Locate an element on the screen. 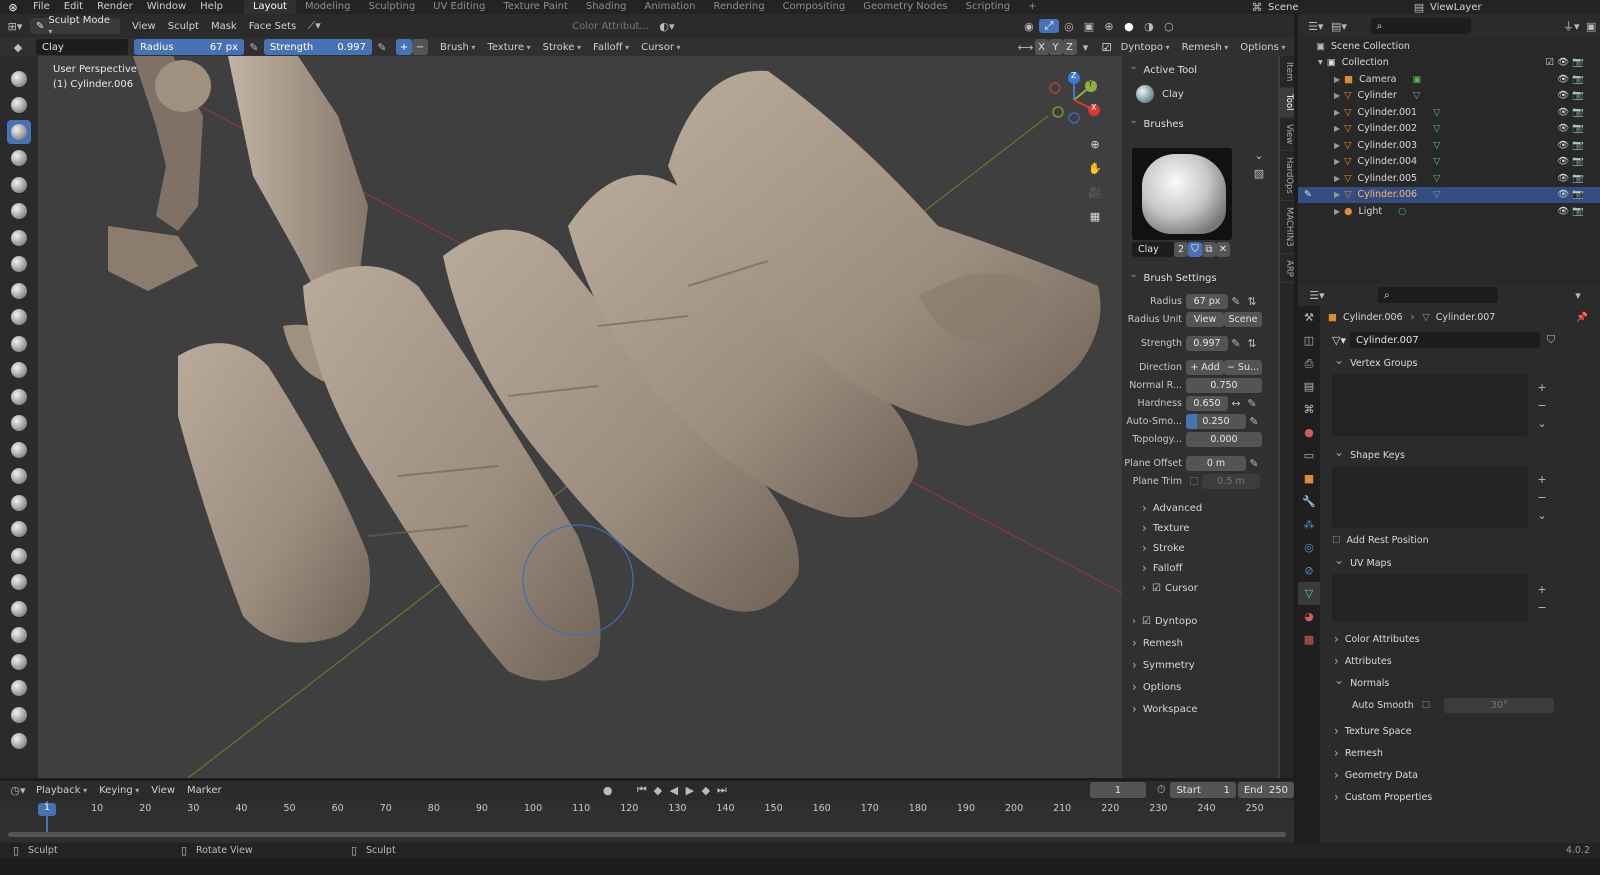 The width and height of the screenshot is (1600, 875). brush-name-field: Clay is located at coordinates (82, 47).